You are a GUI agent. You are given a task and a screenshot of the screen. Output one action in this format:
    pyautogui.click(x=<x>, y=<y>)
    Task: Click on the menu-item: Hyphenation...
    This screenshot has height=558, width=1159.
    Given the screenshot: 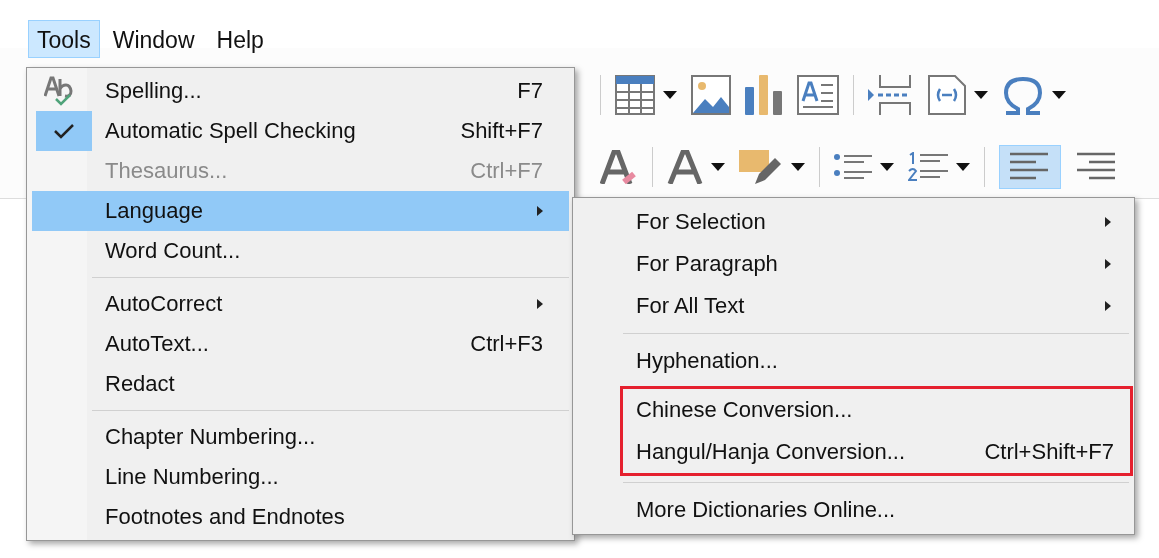 What is the action you would take?
    pyautogui.click(x=853, y=361)
    